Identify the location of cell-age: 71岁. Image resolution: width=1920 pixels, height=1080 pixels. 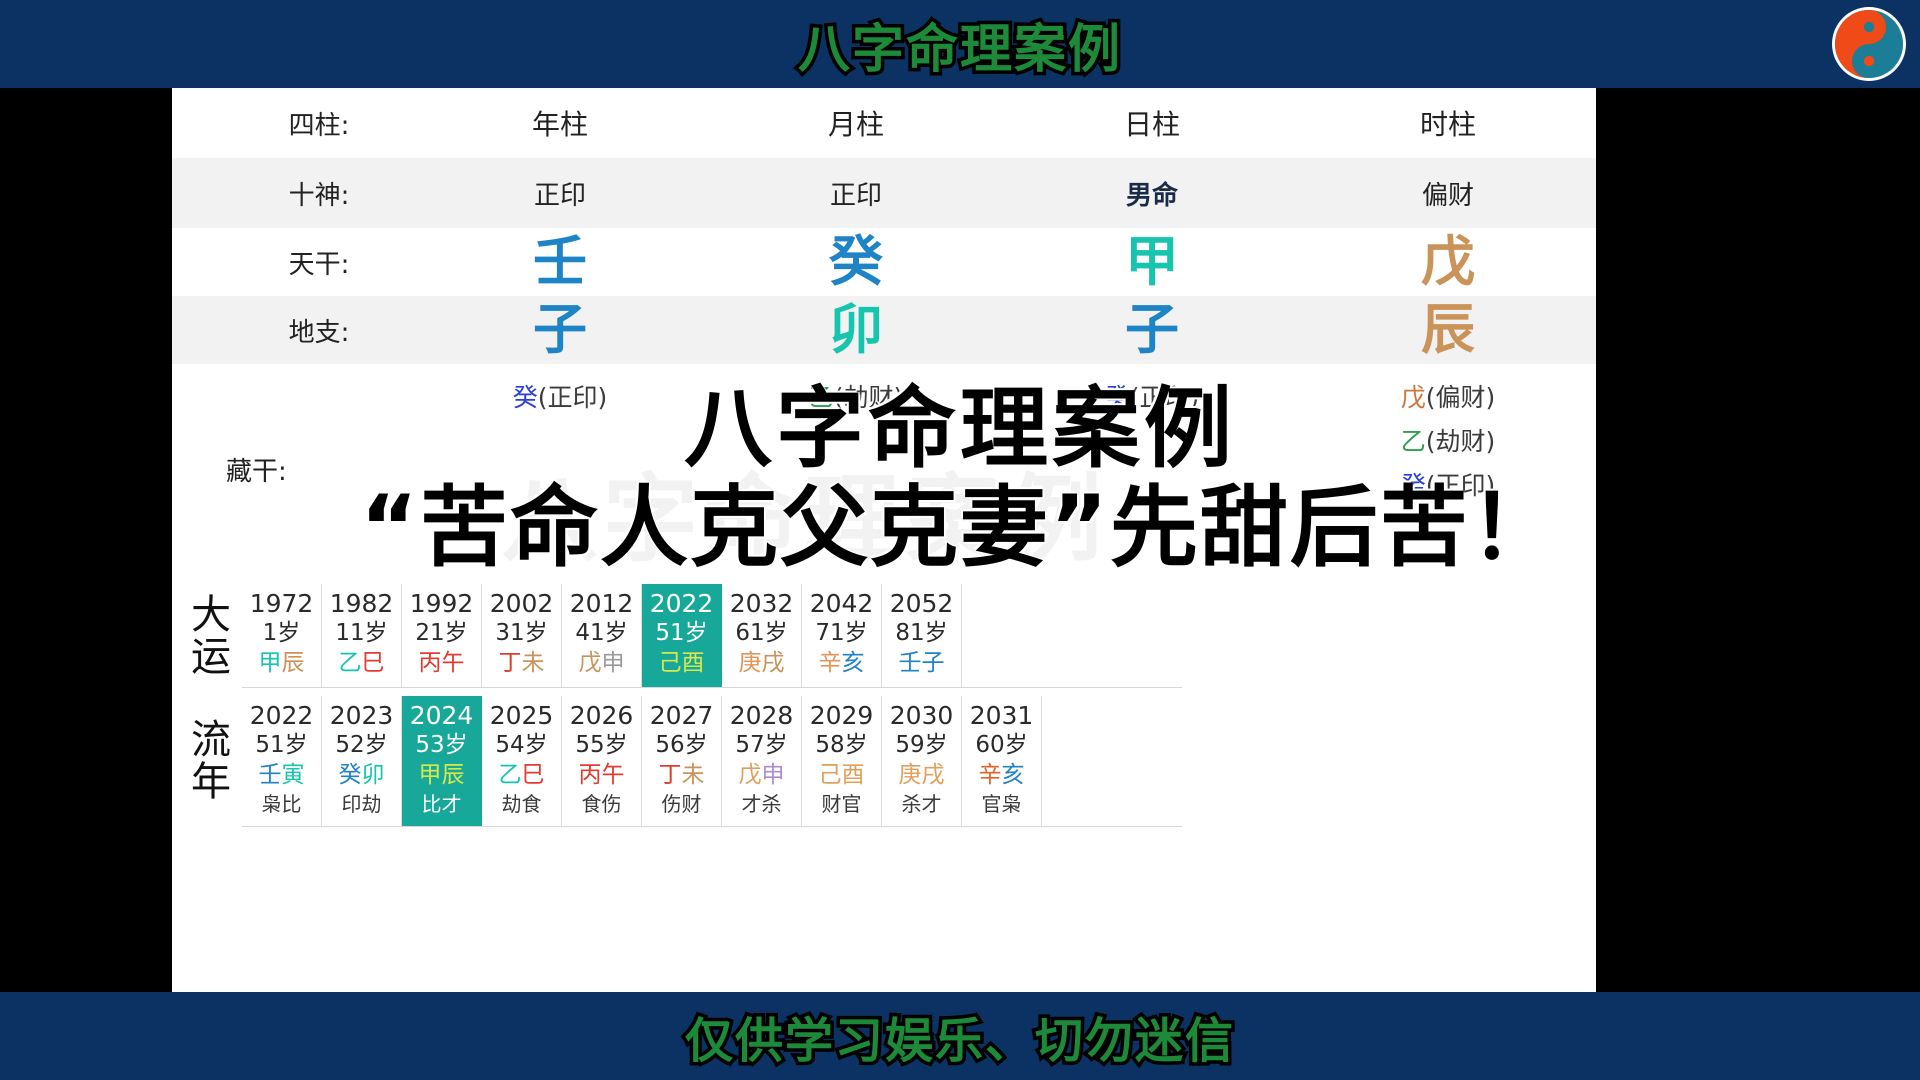
(841, 633).